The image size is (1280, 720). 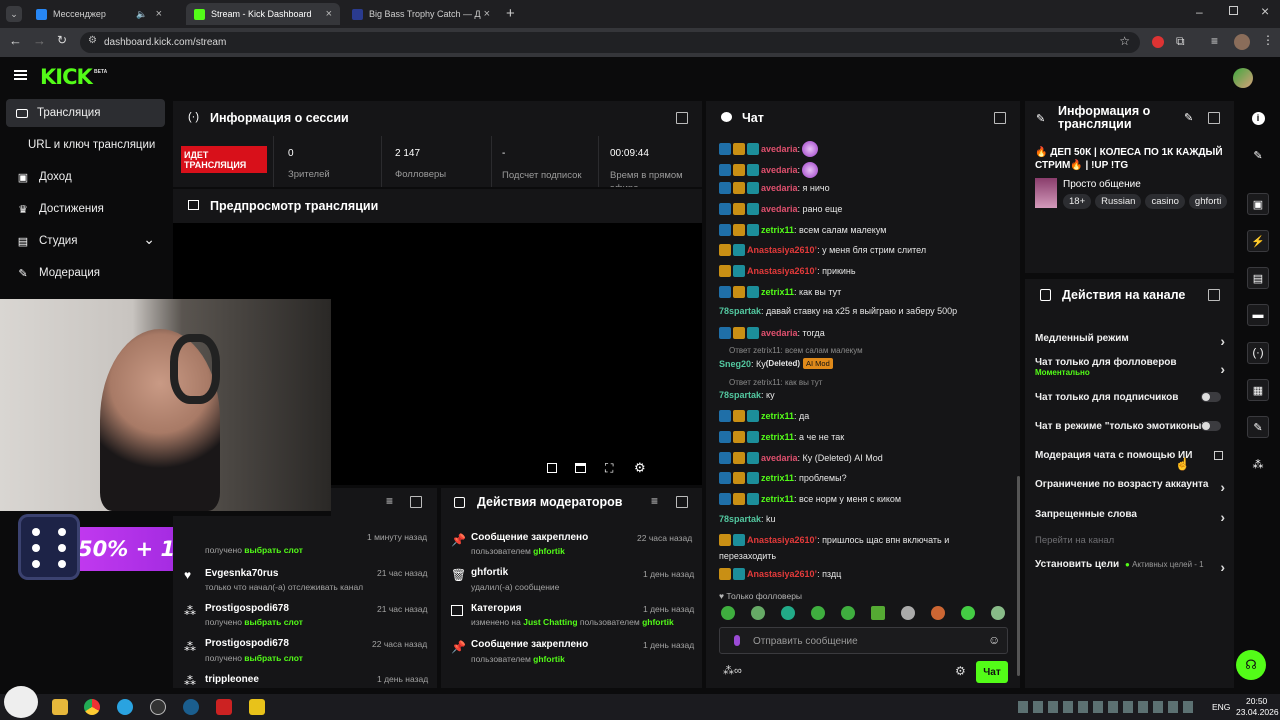 I want to click on chat-input: Отправить сообщение ☺, so click(x=863, y=640).